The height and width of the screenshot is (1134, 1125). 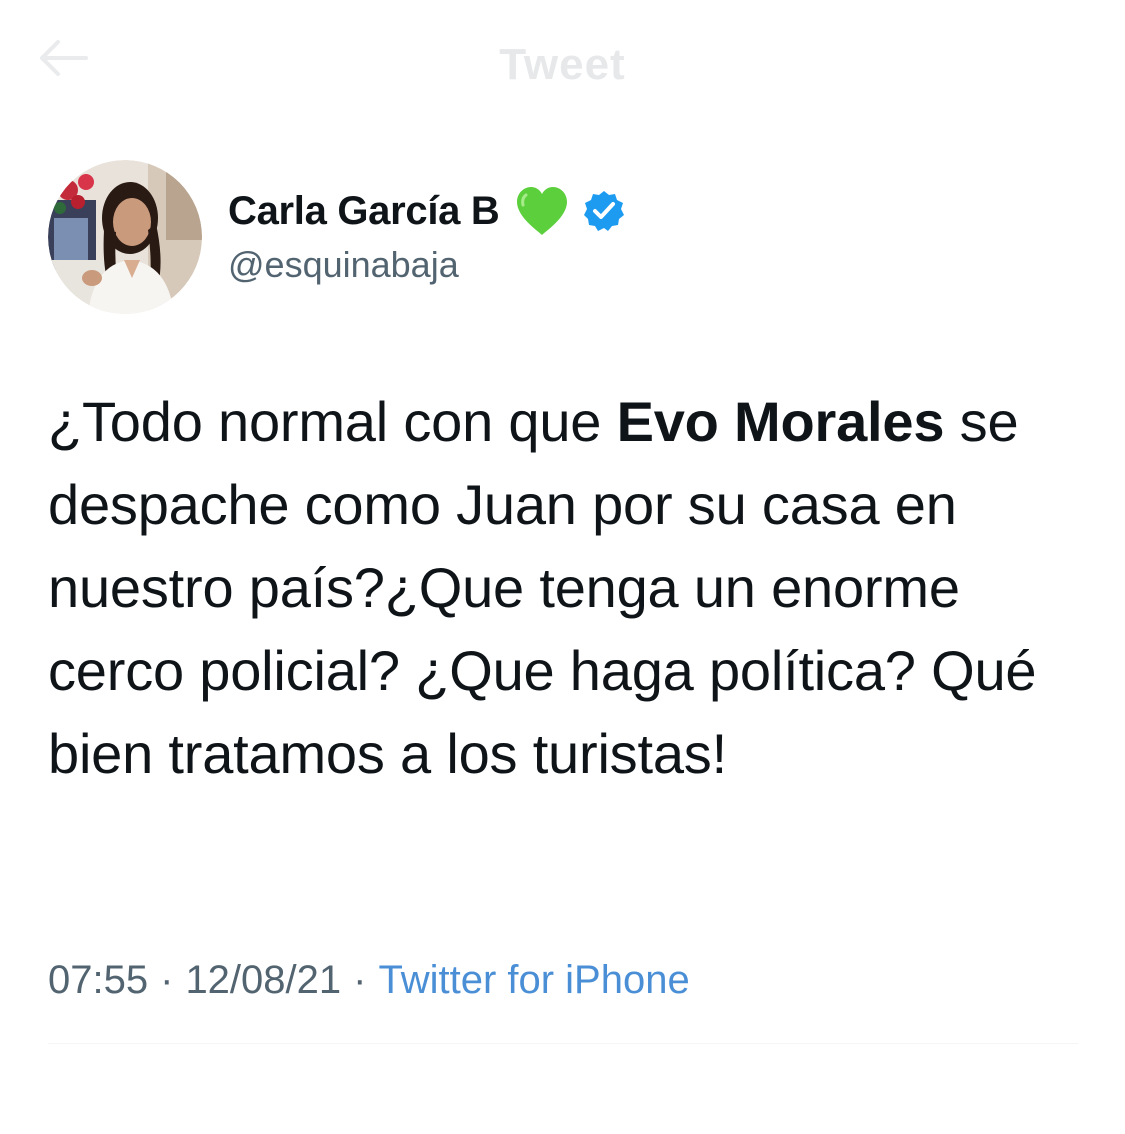 I want to click on tweet-text-start: ¿Todo normal con que, so click(x=332, y=421).